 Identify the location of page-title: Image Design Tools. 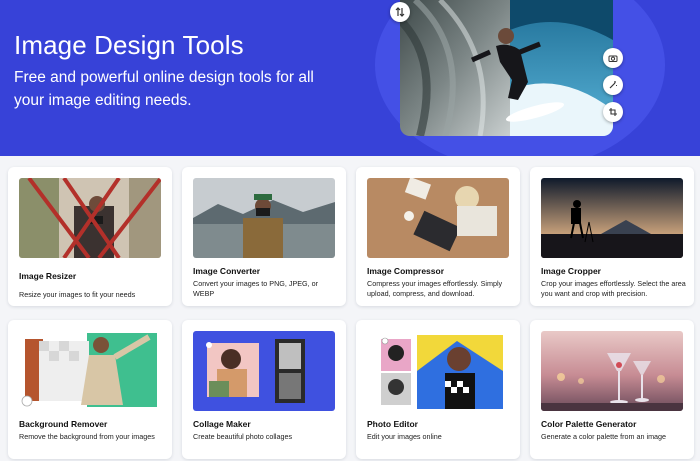
(129, 45).